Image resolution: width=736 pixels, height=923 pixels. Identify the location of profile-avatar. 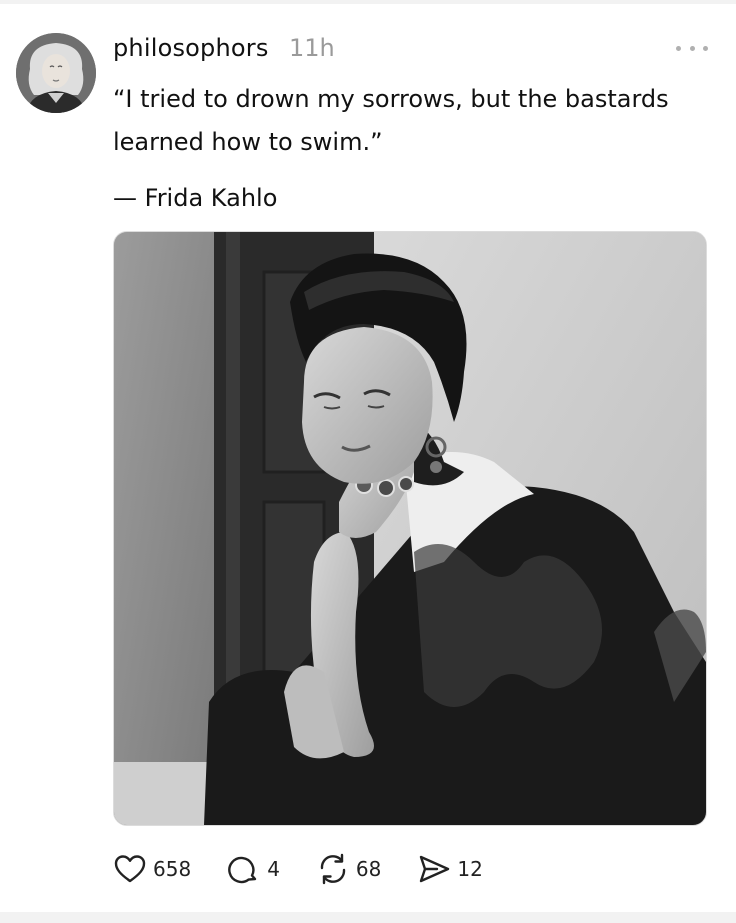
(56, 73).